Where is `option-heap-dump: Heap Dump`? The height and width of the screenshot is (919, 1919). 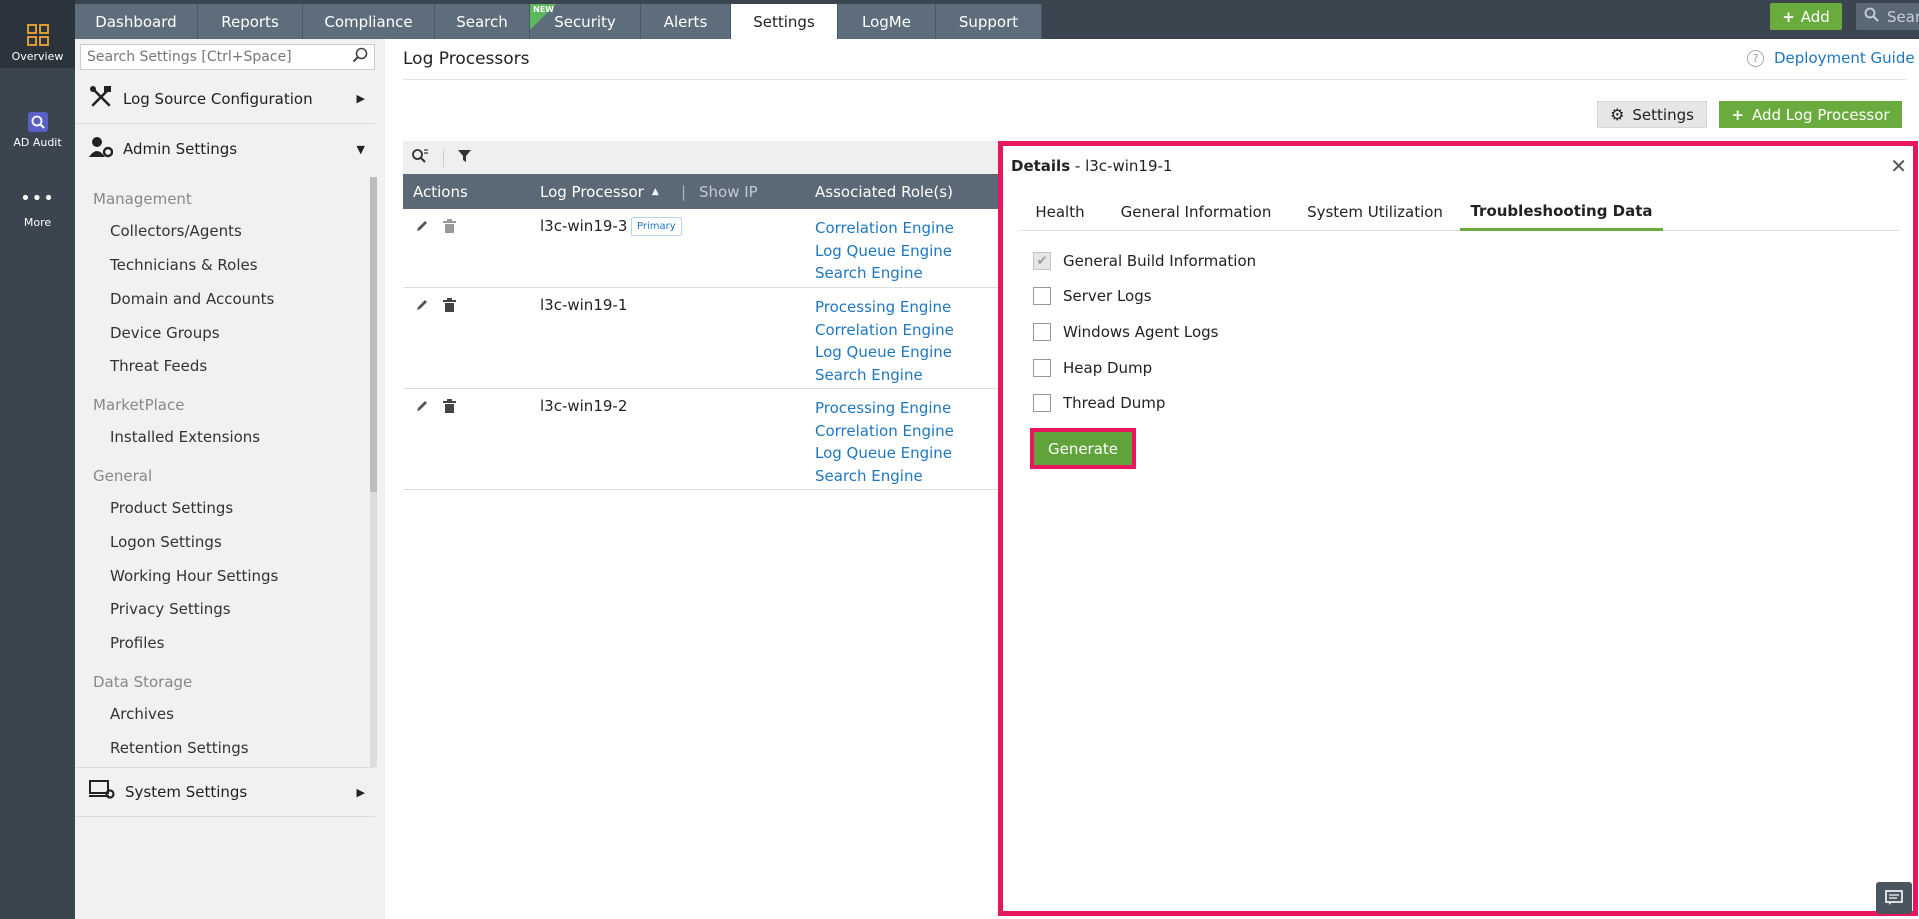
option-heap-dump: Heap Dump is located at coordinates (1092, 368).